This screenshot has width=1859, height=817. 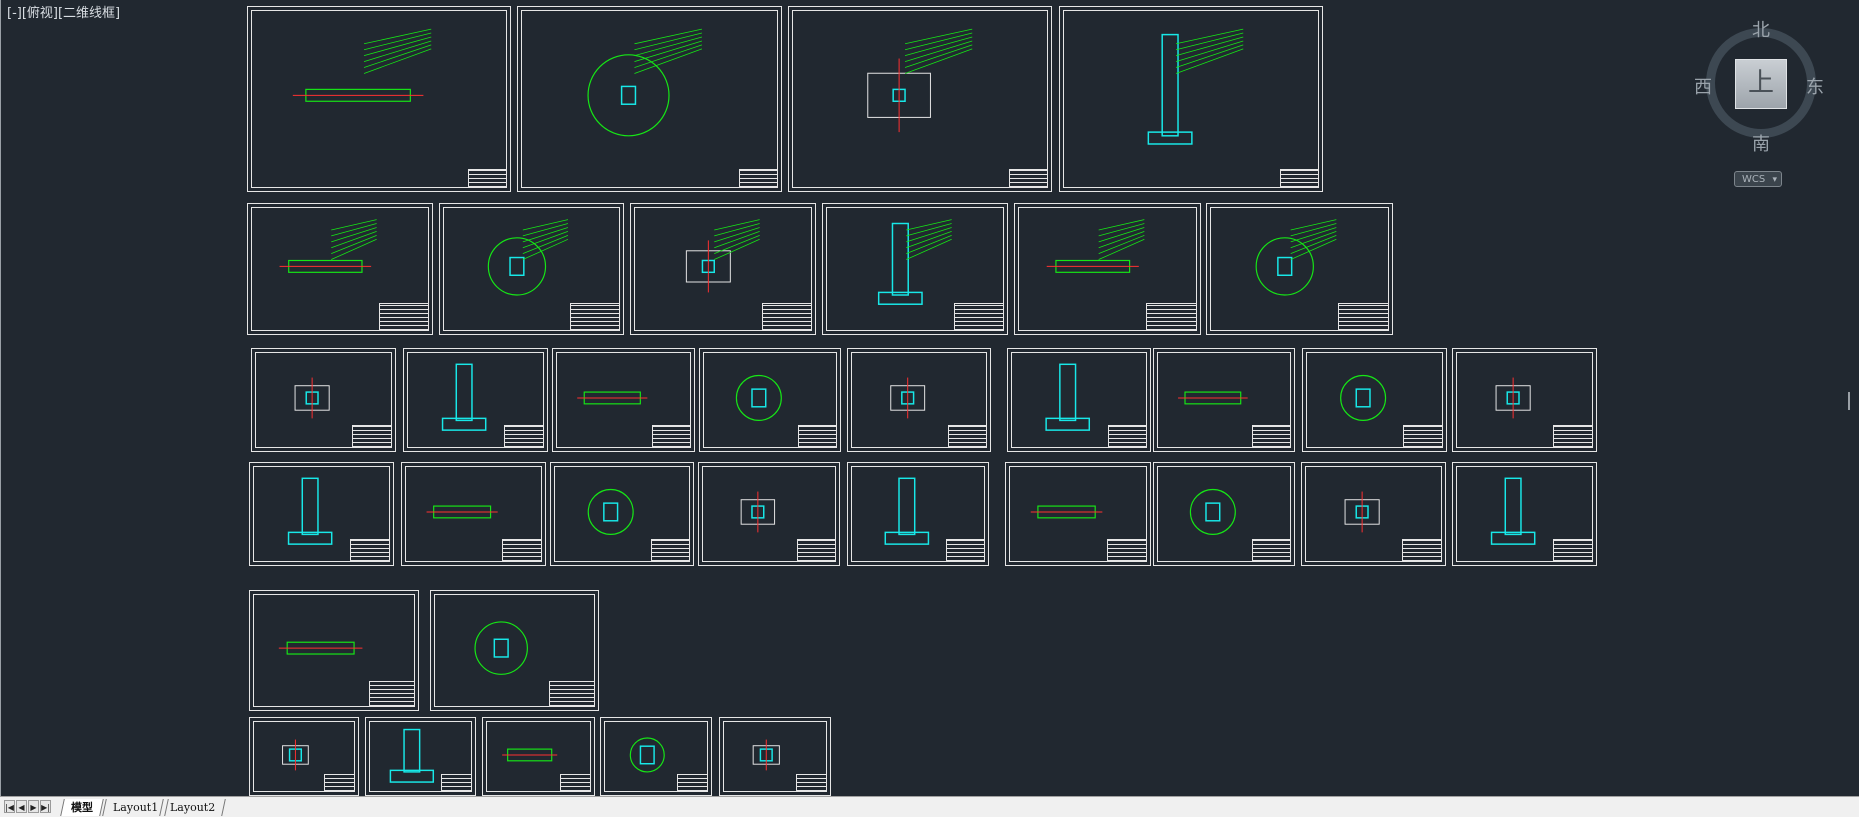 I want to click on viewcube: 上 北 南 东 西, so click(x=1760, y=85).